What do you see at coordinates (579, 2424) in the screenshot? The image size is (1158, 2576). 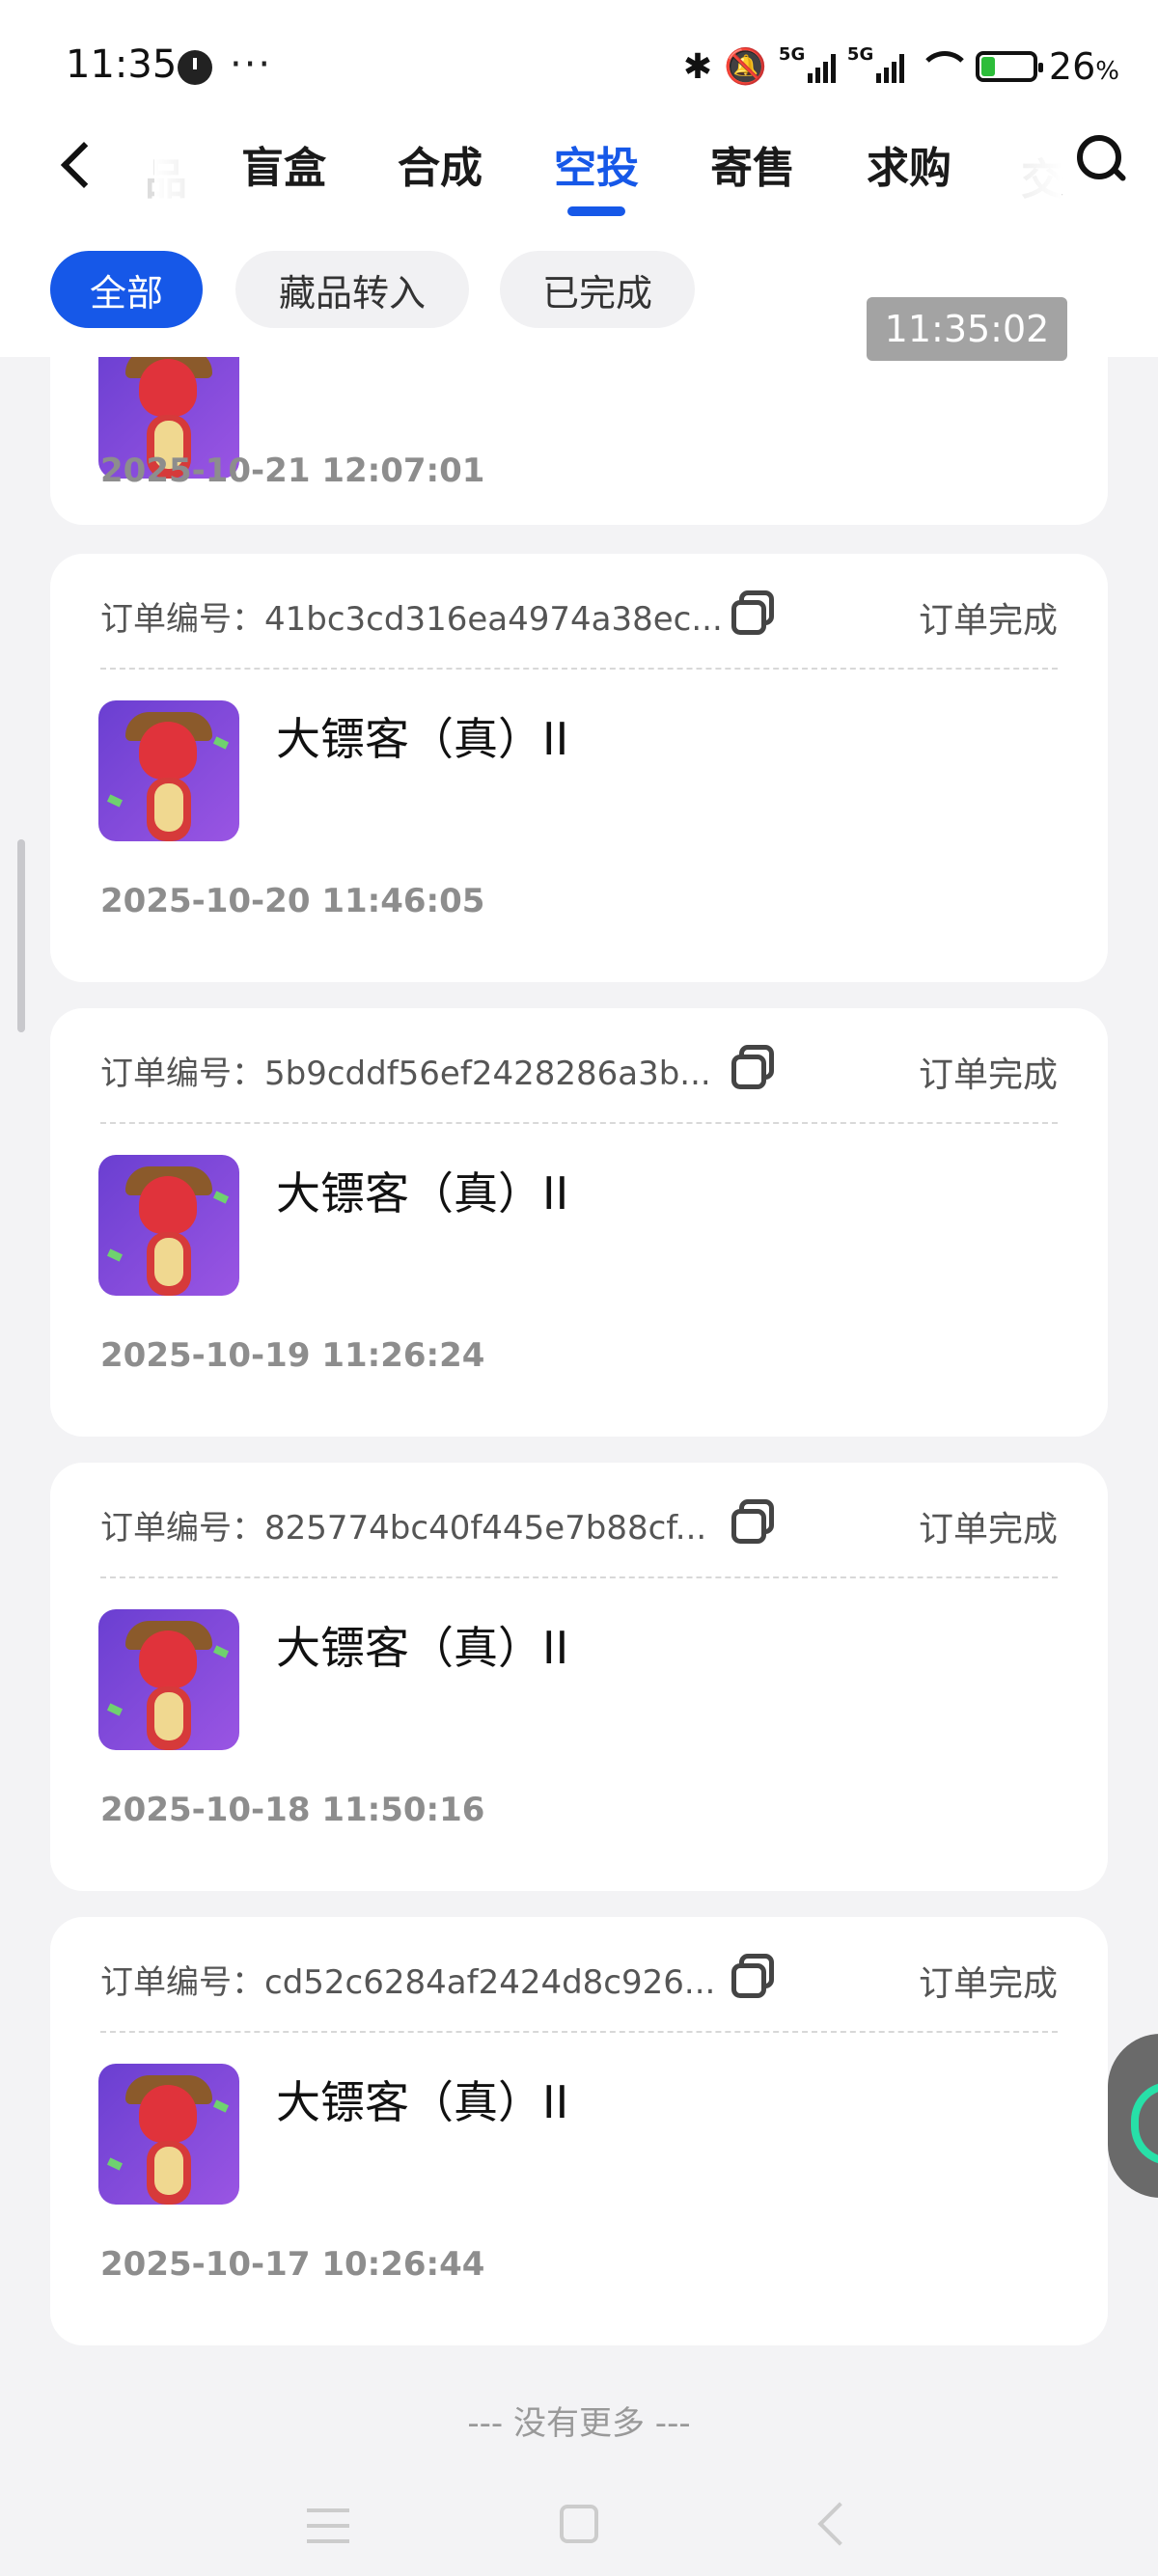 I see `list-end-text: --- 没有更多 ---` at bounding box center [579, 2424].